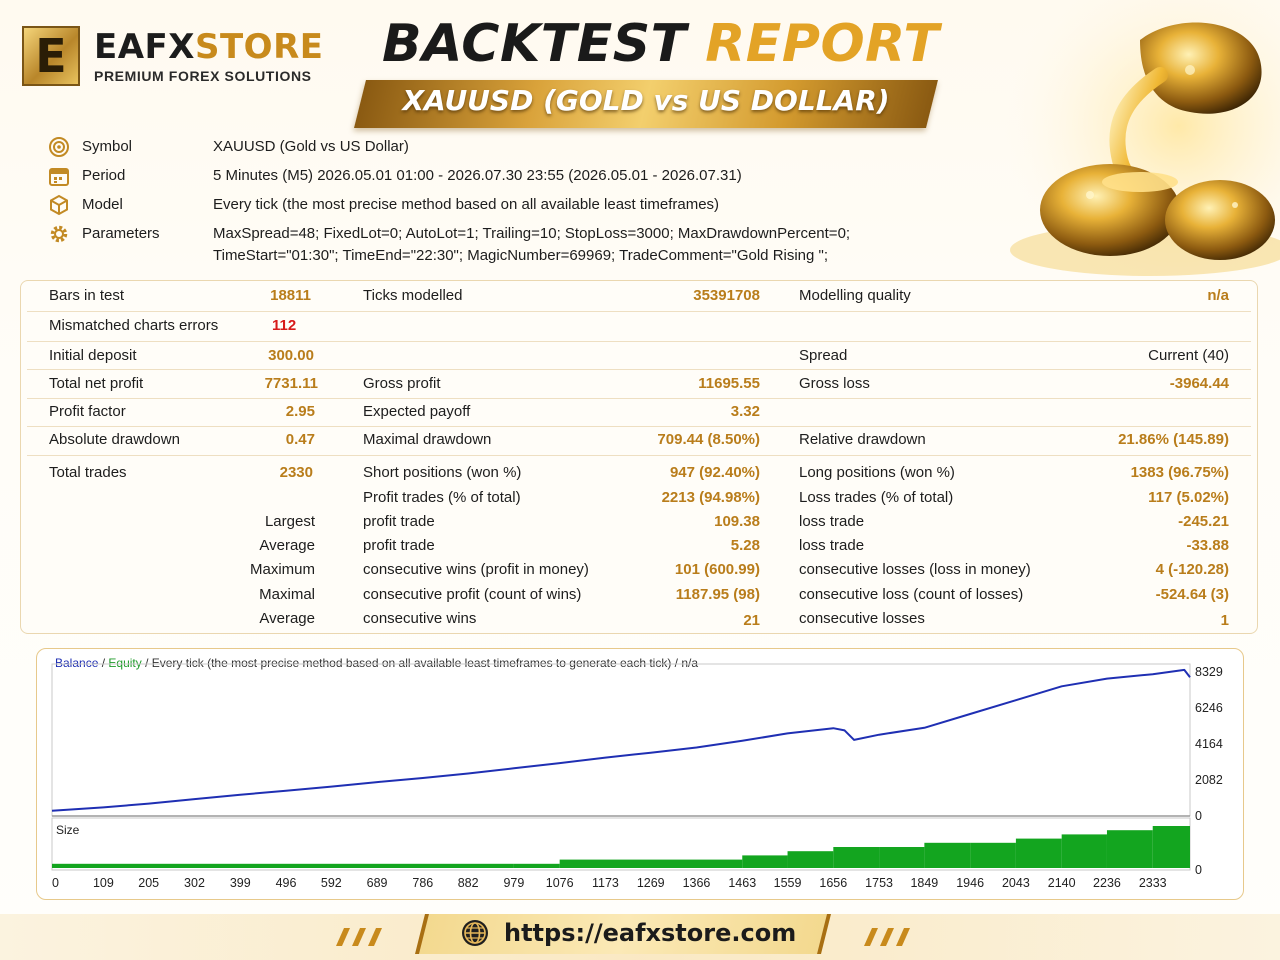 This screenshot has width=1280, height=960. Describe the element at coordinates (742, 883) in the screenshot. I see `x-tick-label: 1463` at that location.